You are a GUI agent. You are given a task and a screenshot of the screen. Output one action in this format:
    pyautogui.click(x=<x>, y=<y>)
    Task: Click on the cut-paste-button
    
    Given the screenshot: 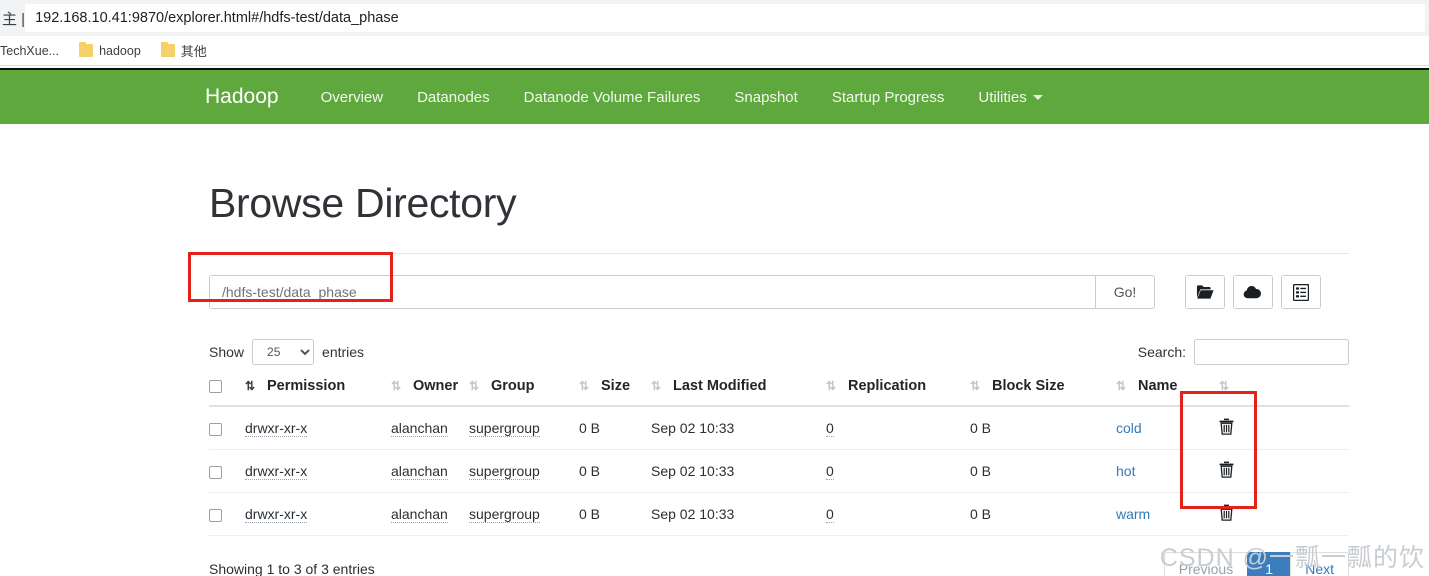 What is the action you would take?
    pyautogui.click(x=1301, y=292)
    